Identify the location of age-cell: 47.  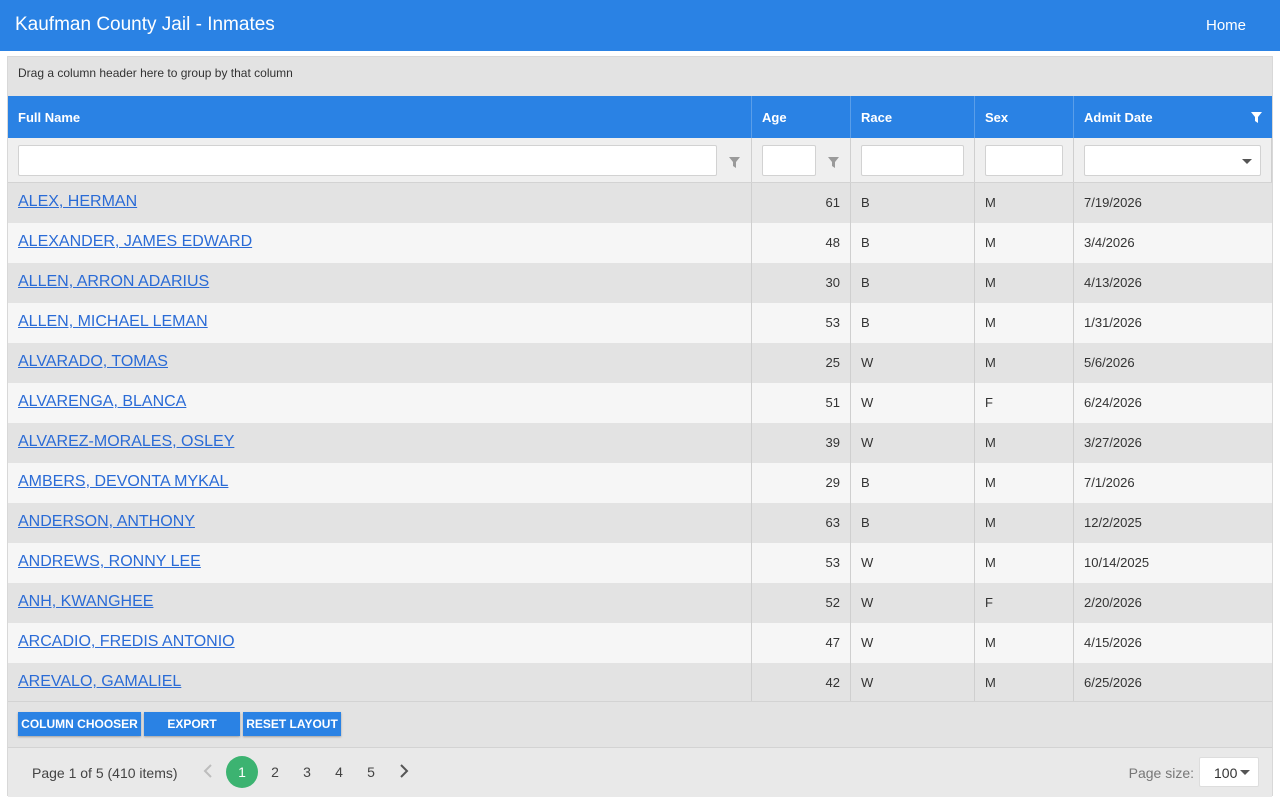
(832, 642).